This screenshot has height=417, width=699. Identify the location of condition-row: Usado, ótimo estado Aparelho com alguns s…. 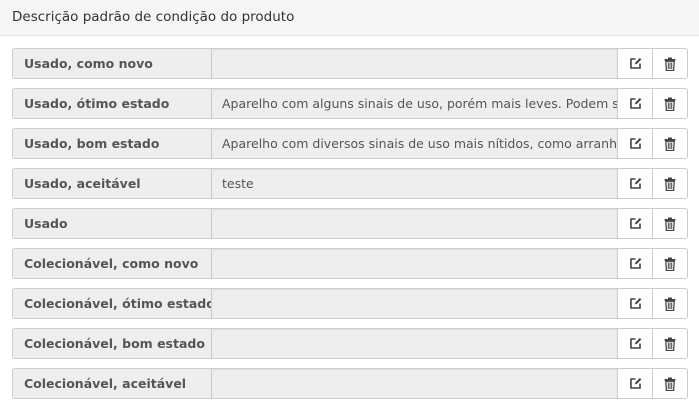
(350, 103).